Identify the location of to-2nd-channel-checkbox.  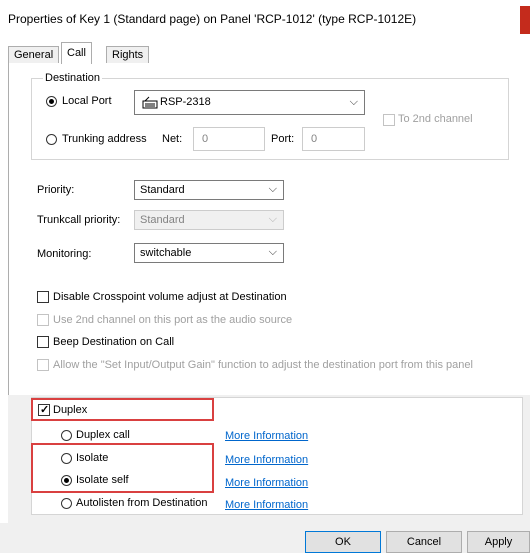
(389, 120).